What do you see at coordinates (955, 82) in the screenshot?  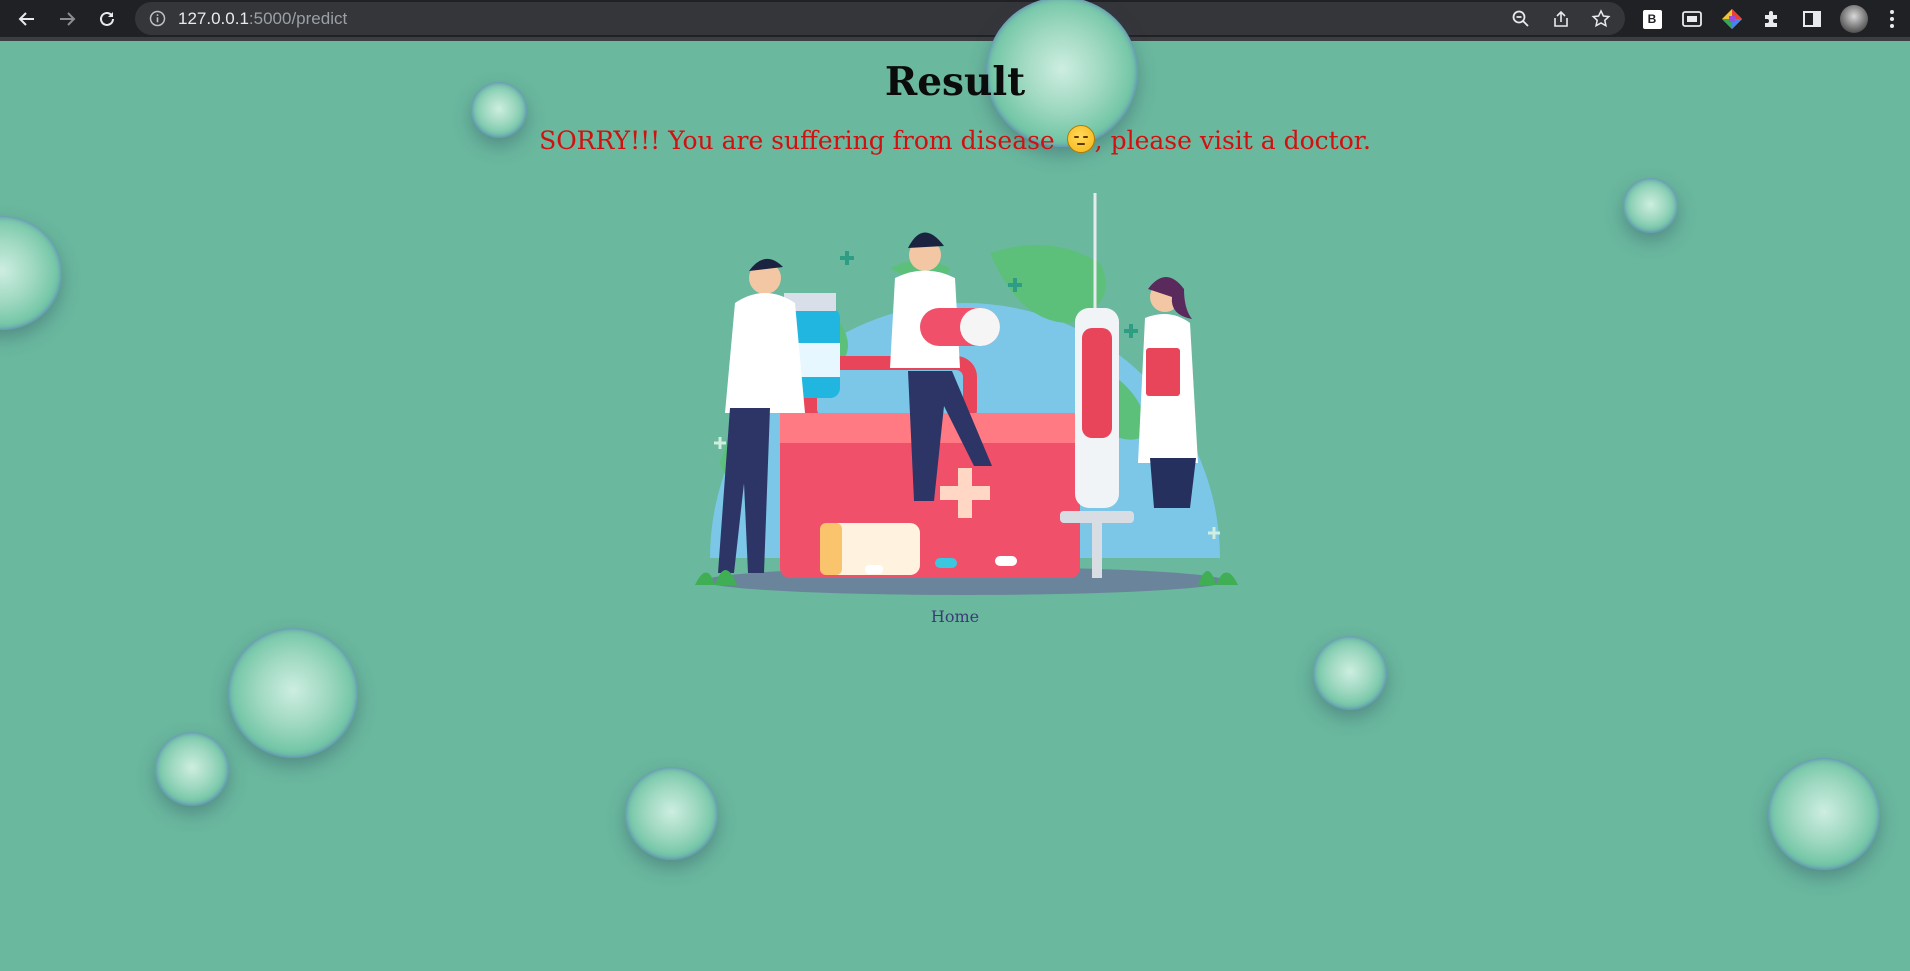 I see `page-title: Result` at bounding box center [955, 82].